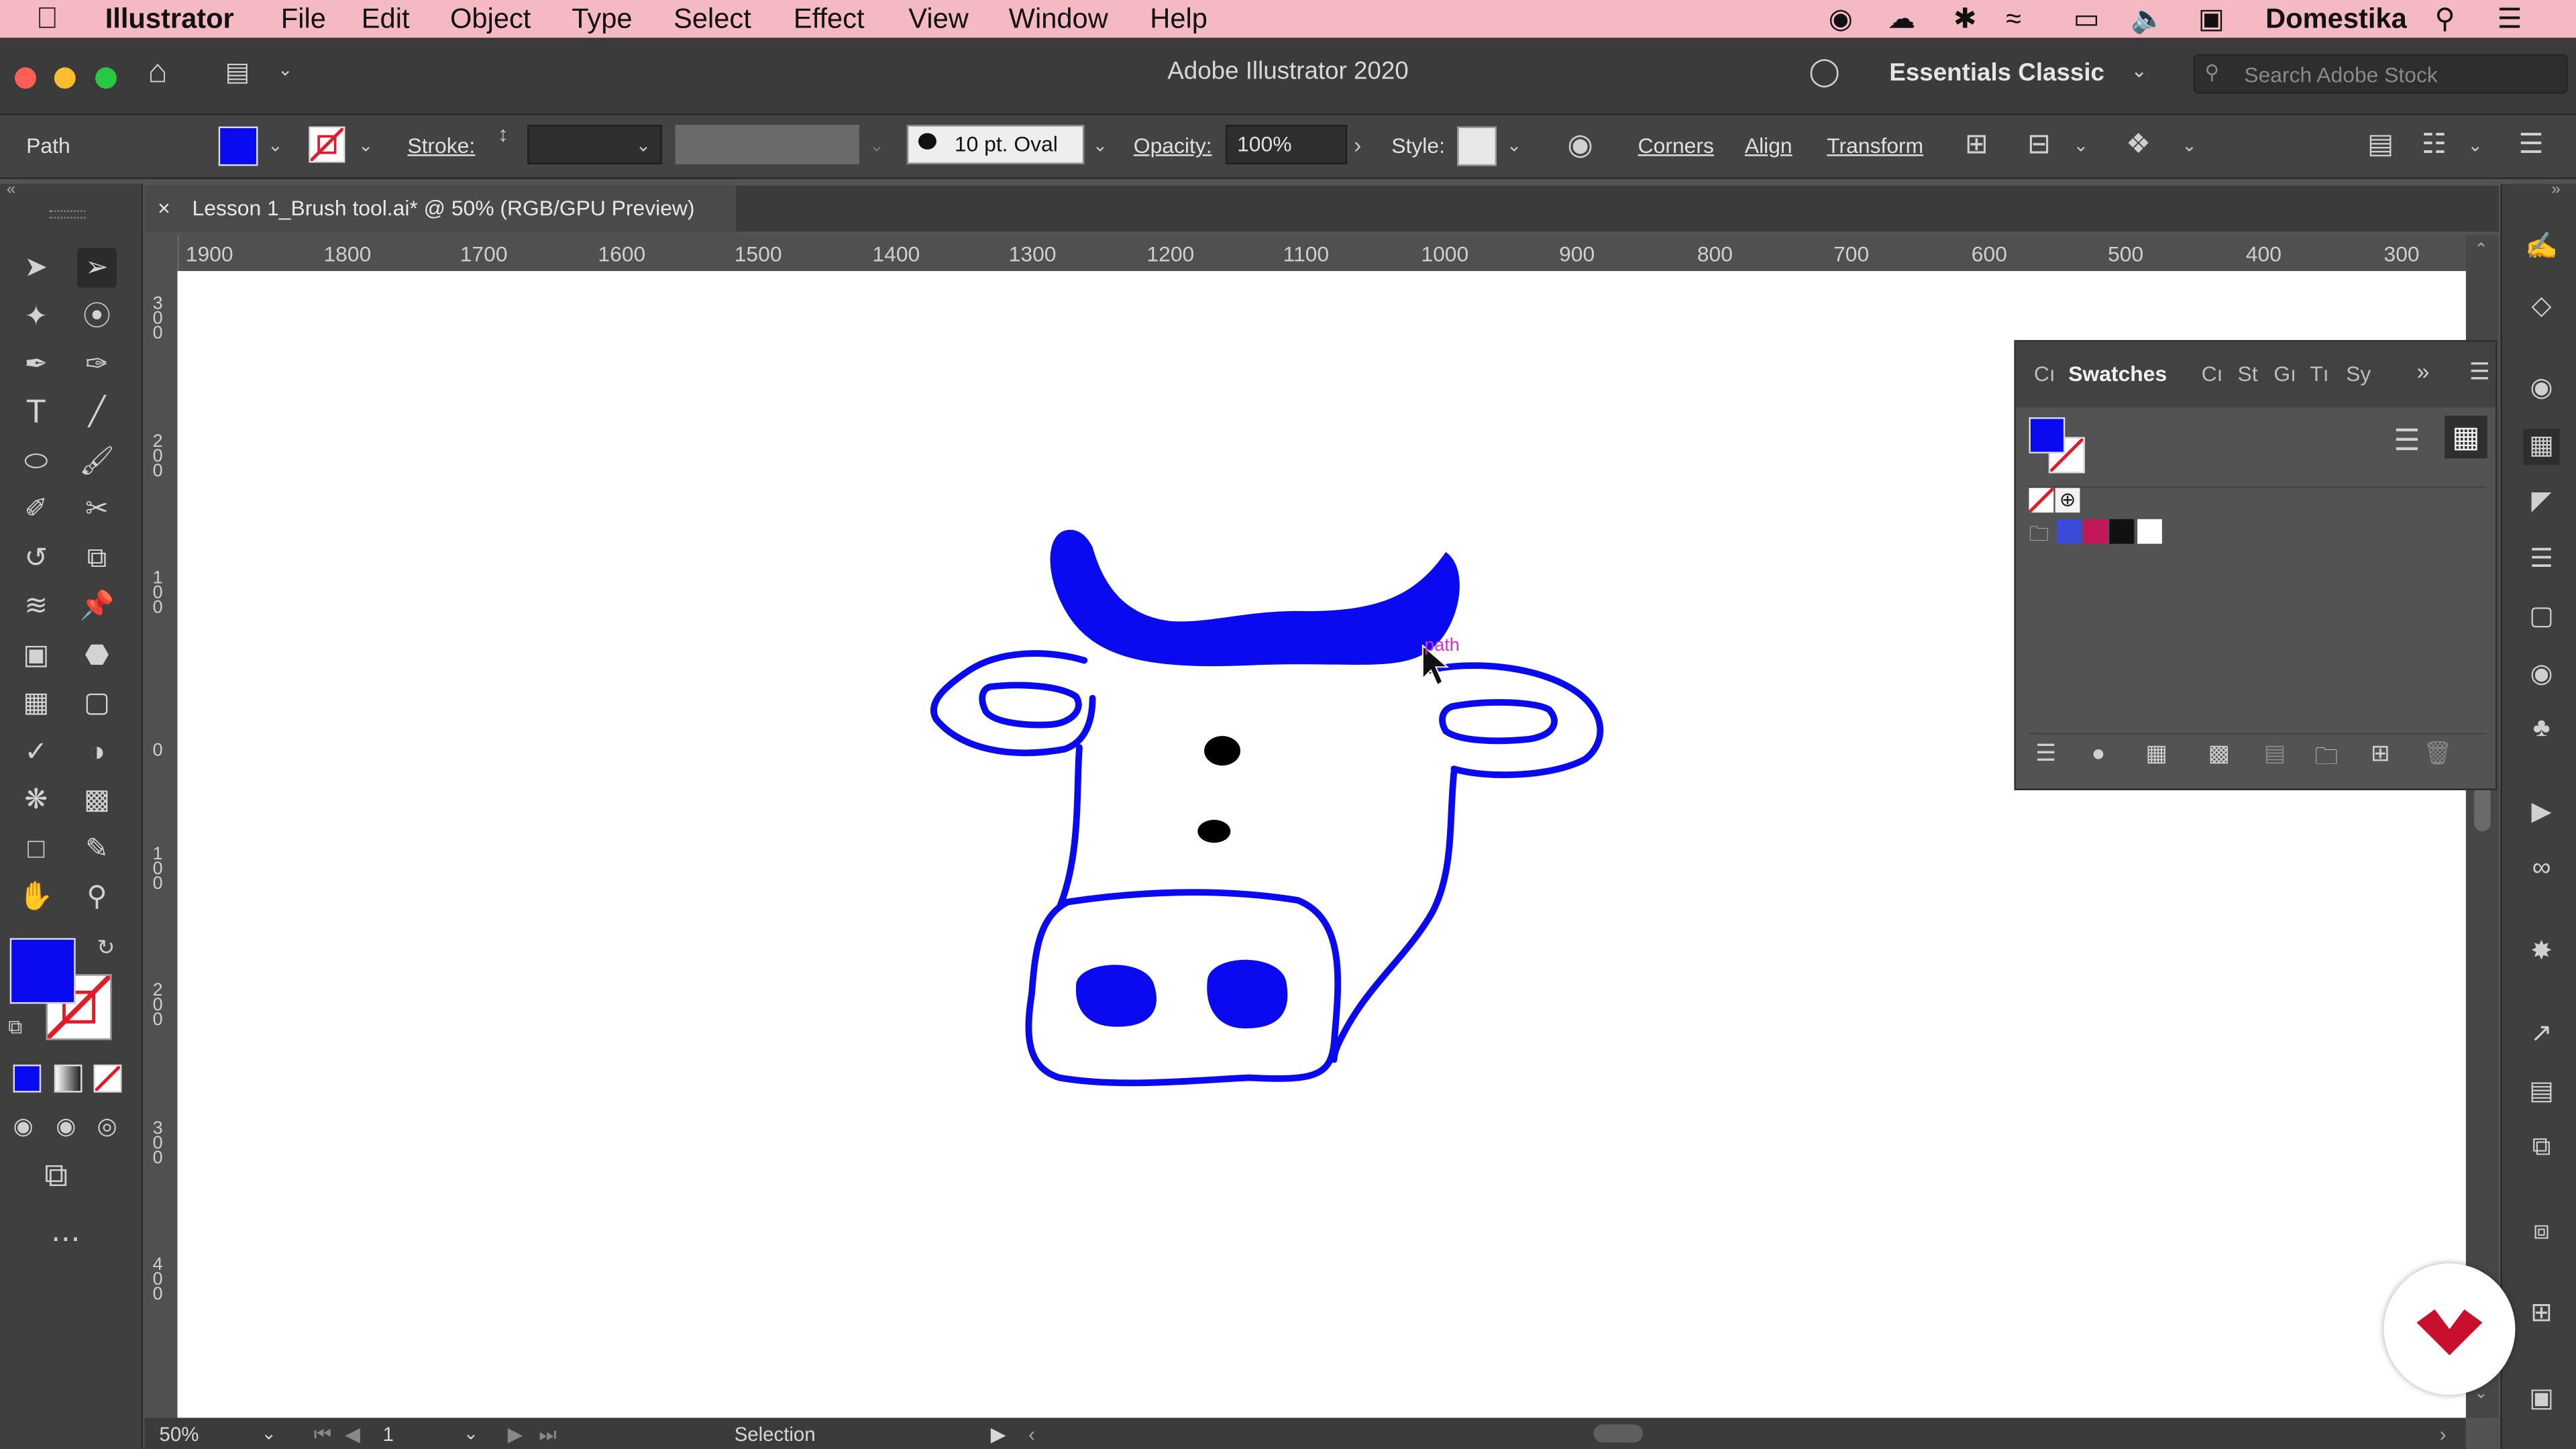  Describe the element at coordinates (15, 1027) in the screenshot. I see `default-fill-stroke-icon: ⧉` at that location.